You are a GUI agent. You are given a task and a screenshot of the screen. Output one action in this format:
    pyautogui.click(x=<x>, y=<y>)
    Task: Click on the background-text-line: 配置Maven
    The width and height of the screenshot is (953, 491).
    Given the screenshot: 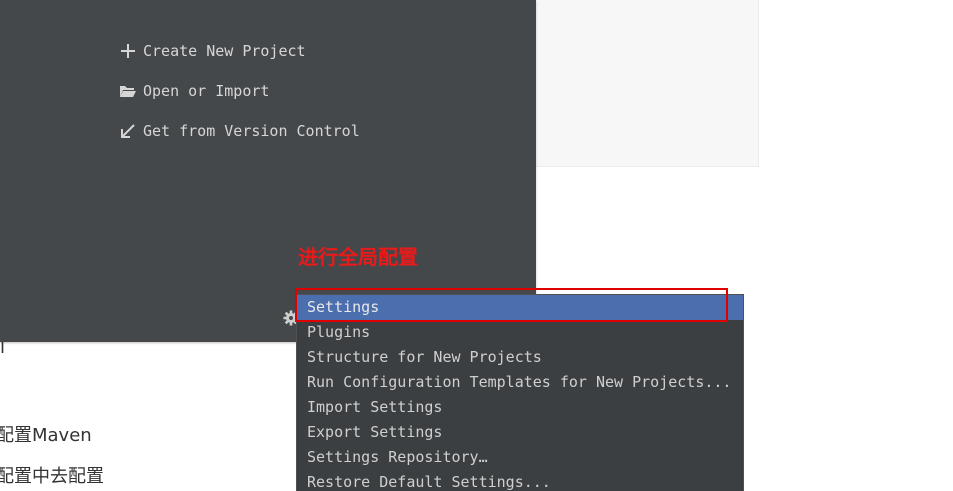 What is the action you would take?
    pyautogui.click(x=46, y=435)
    